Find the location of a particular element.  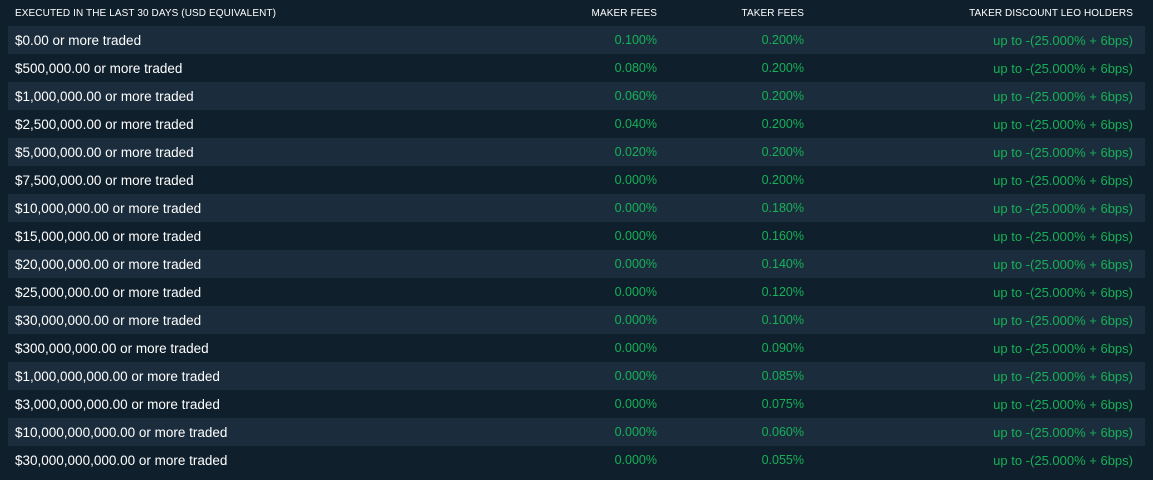

maker-fee: 0.100% is located at coordinates (635, 40).